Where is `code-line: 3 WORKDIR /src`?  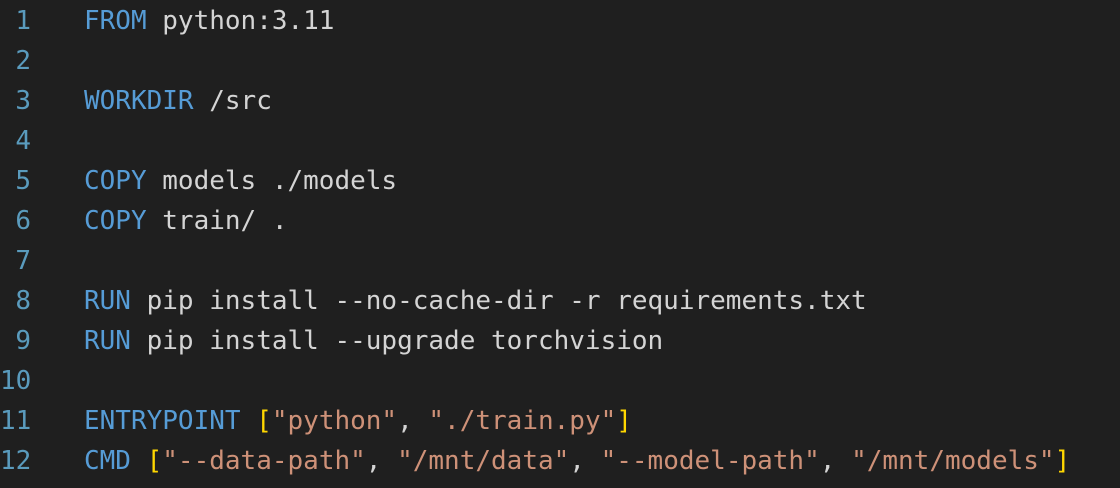
code-line: 3 WORKDIR /src is located at coordinates (560, 101).